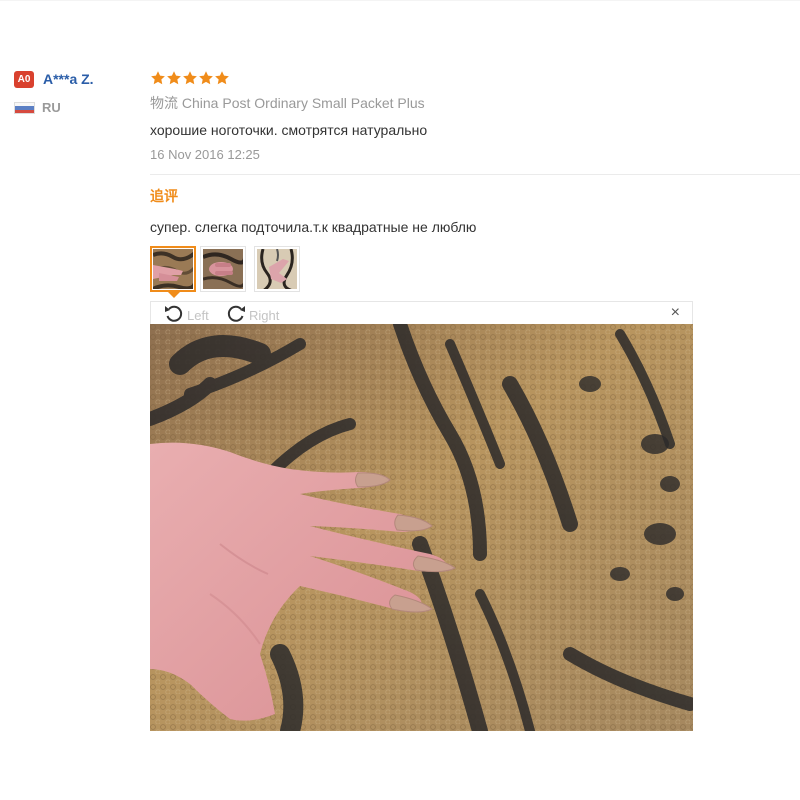 The width and height of the screenshot is (800, 800). What do you see at coordinates (24, 79) in the screenshot?
I see `buyer-level-badge: A0` at bounding box center [24, 79].